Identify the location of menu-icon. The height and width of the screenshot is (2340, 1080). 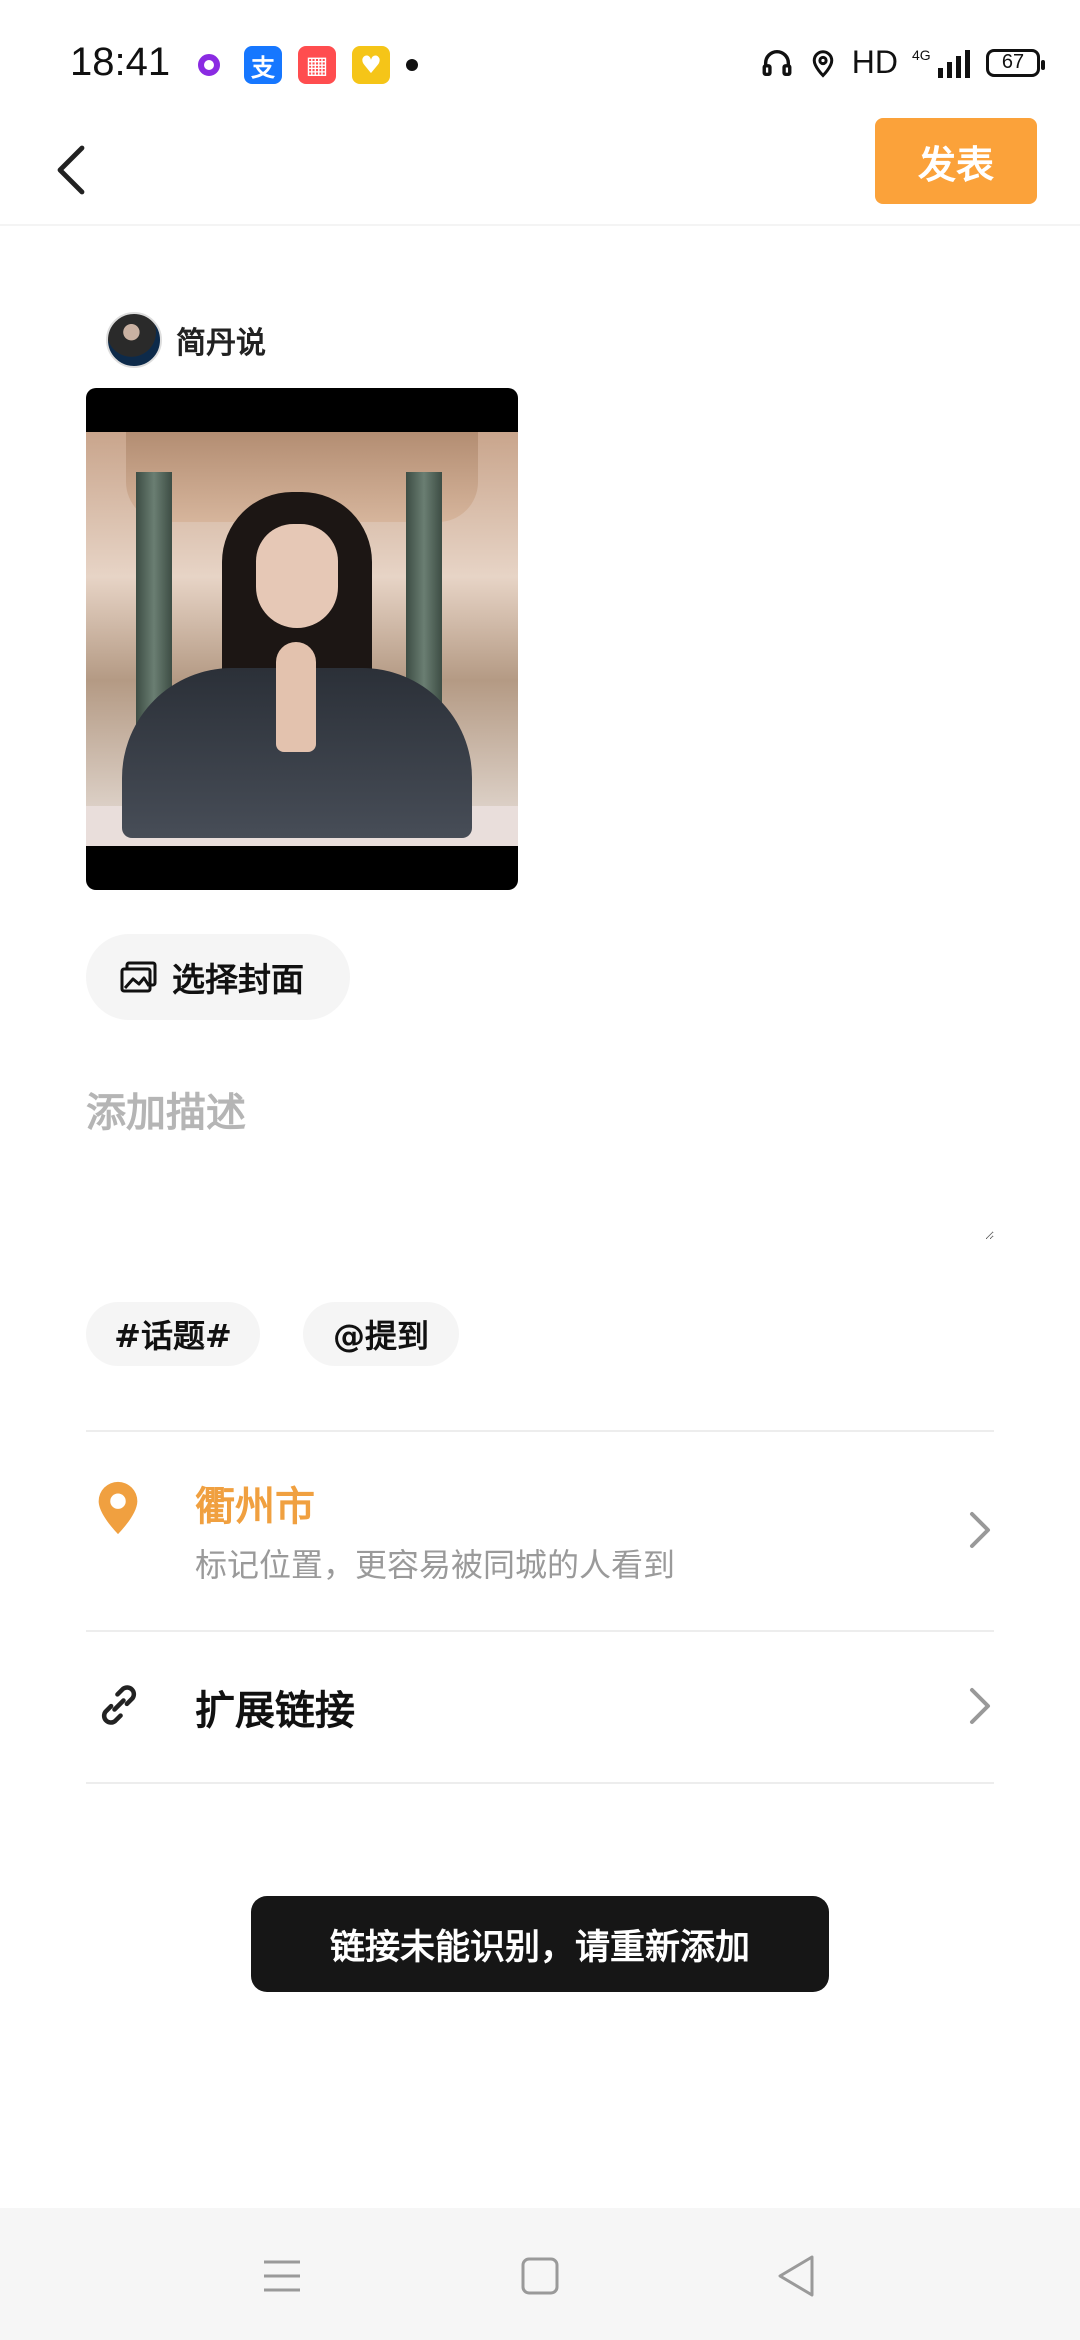
(282, 2276).